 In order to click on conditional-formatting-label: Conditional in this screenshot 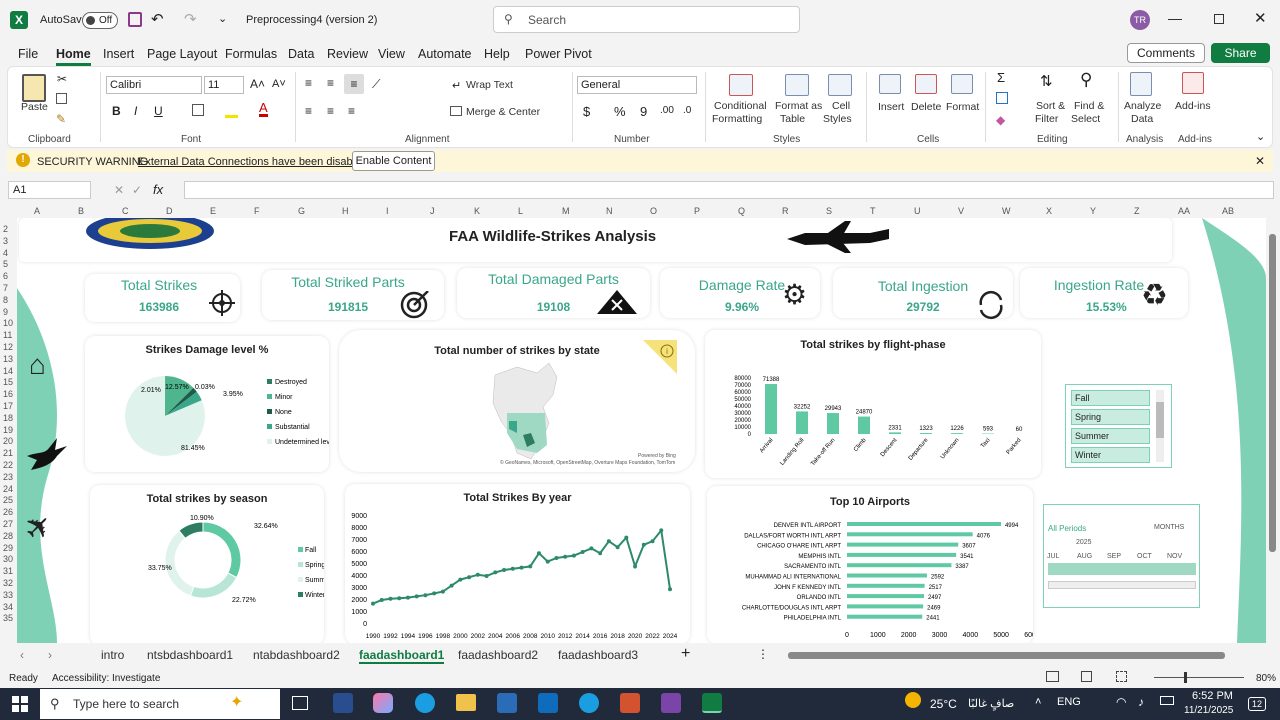, I will do `click(740, 106)`.